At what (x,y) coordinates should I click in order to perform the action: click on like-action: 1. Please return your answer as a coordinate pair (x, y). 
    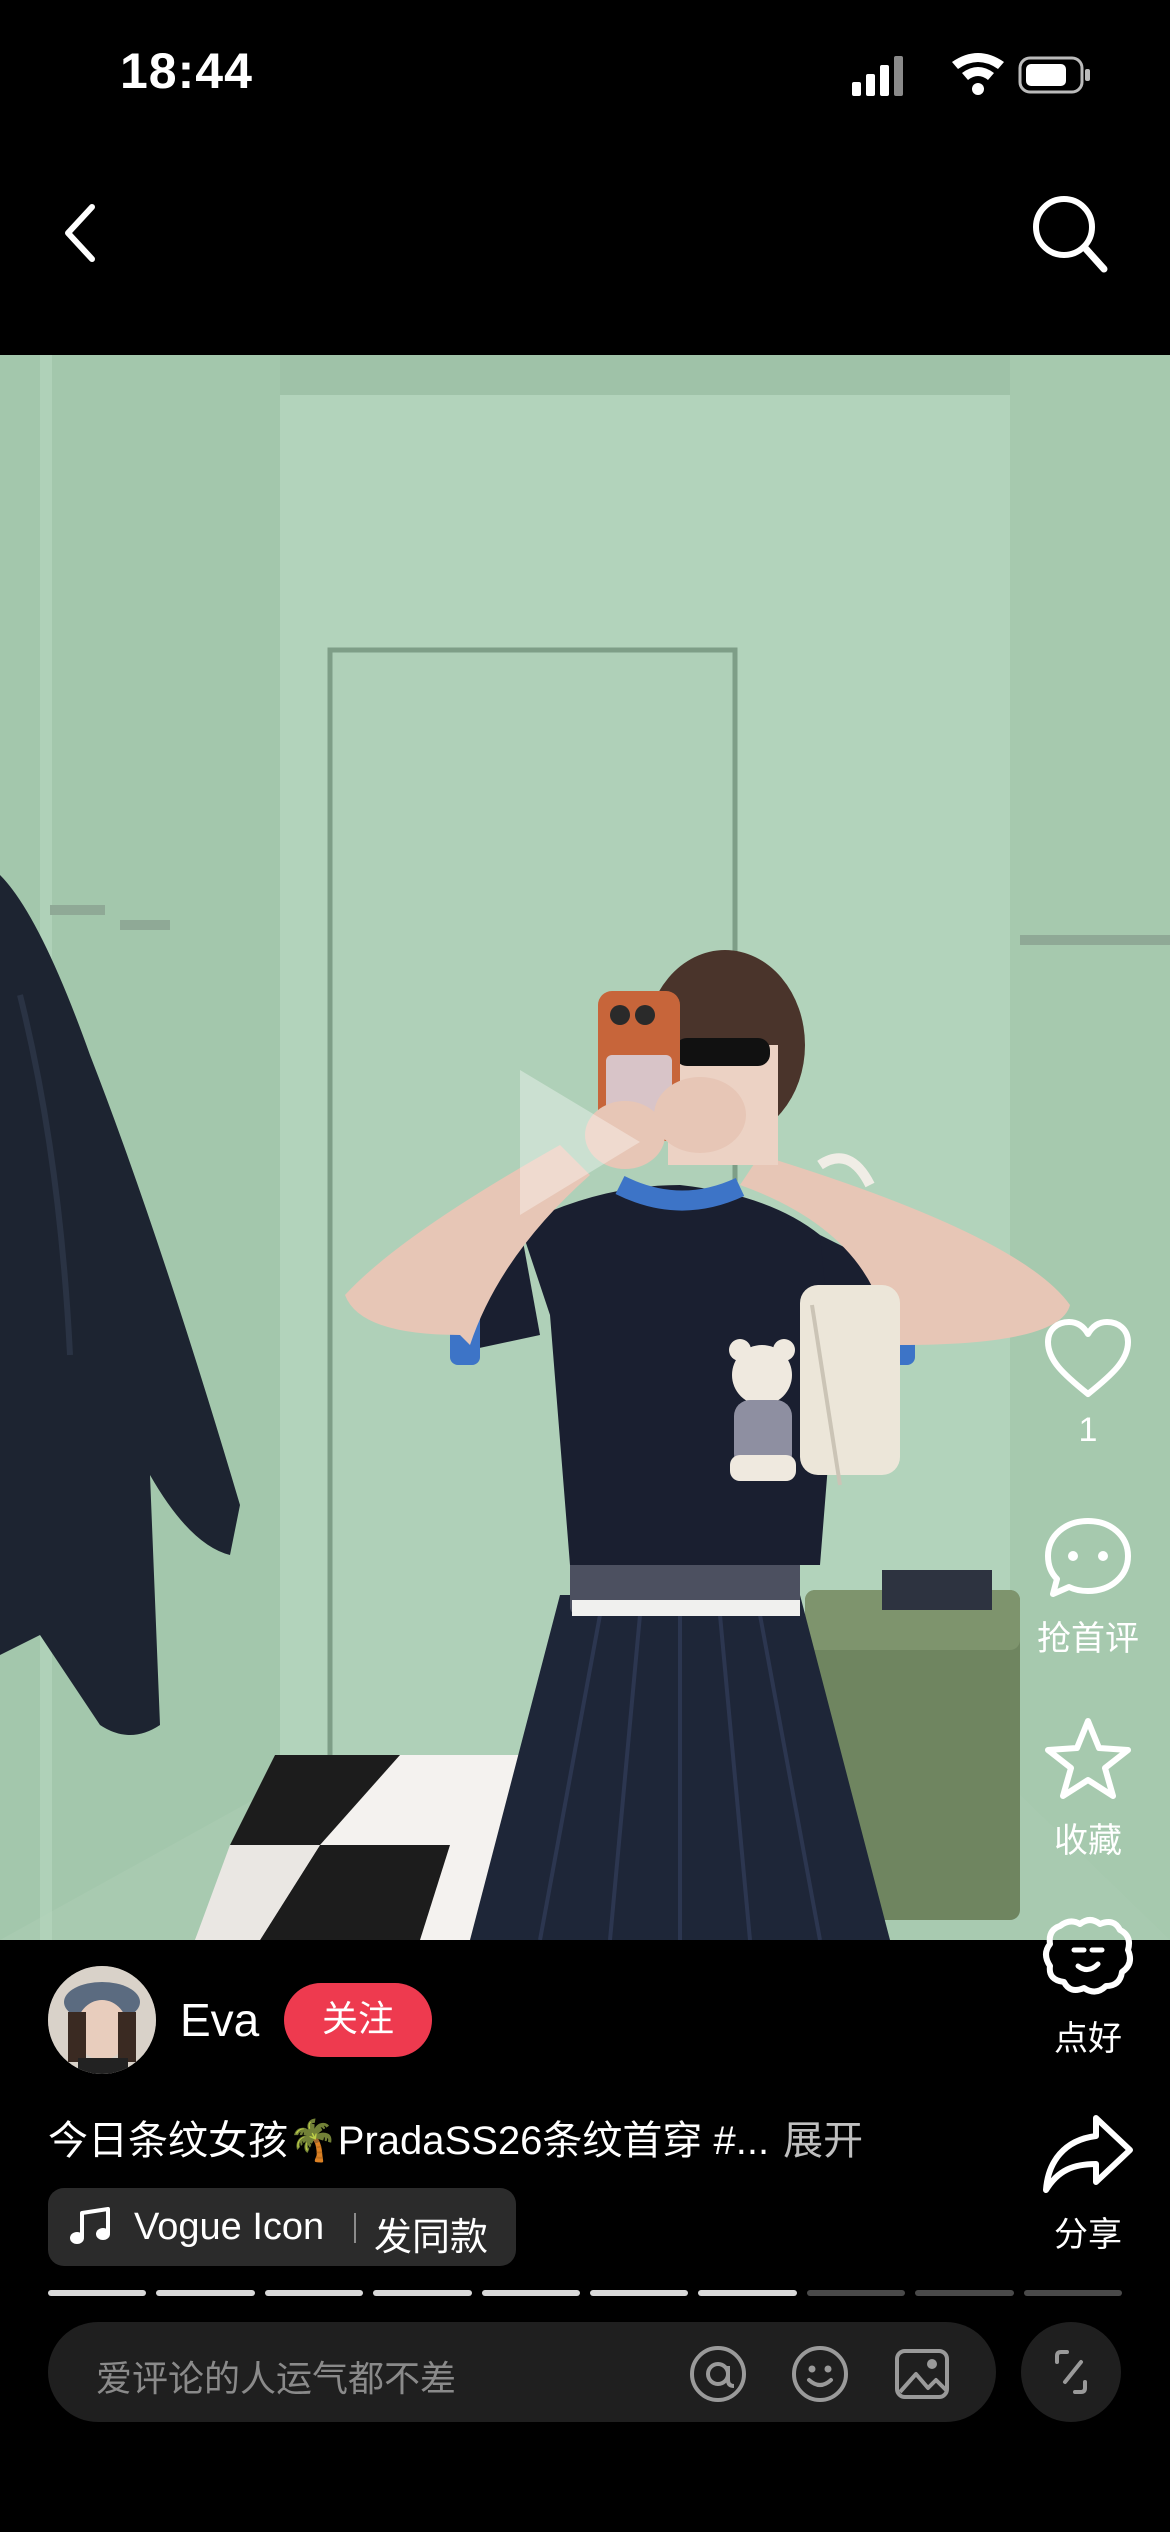
    Looking at the image, I should click on (1088, 1384).